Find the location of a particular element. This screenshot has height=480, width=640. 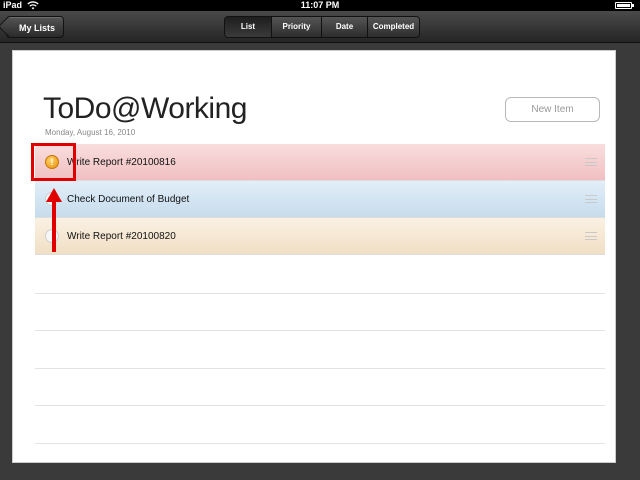

task-row: Write Report #20100820 is located at coordinates (320, 236).